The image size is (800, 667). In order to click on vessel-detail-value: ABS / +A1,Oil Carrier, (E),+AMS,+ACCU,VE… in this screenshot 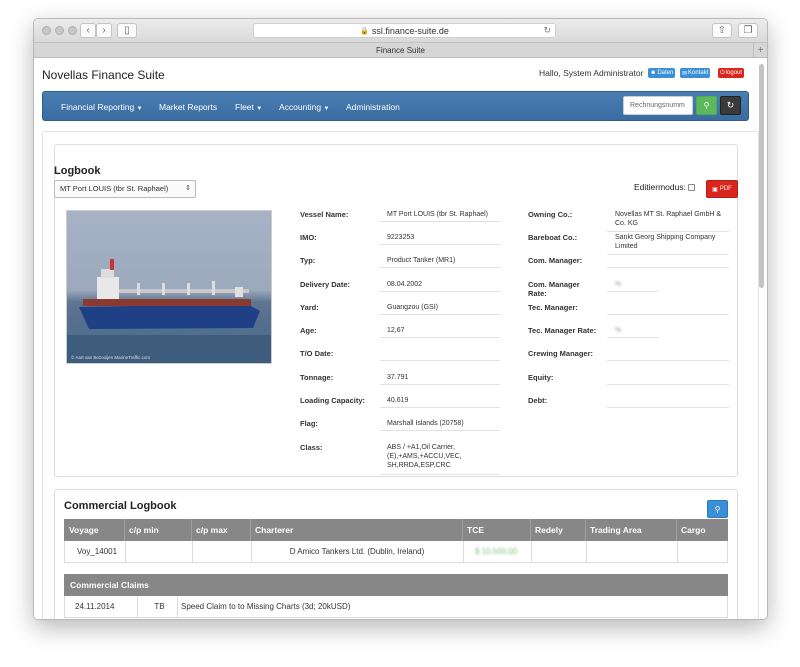, I will do `click(424, 456)`.